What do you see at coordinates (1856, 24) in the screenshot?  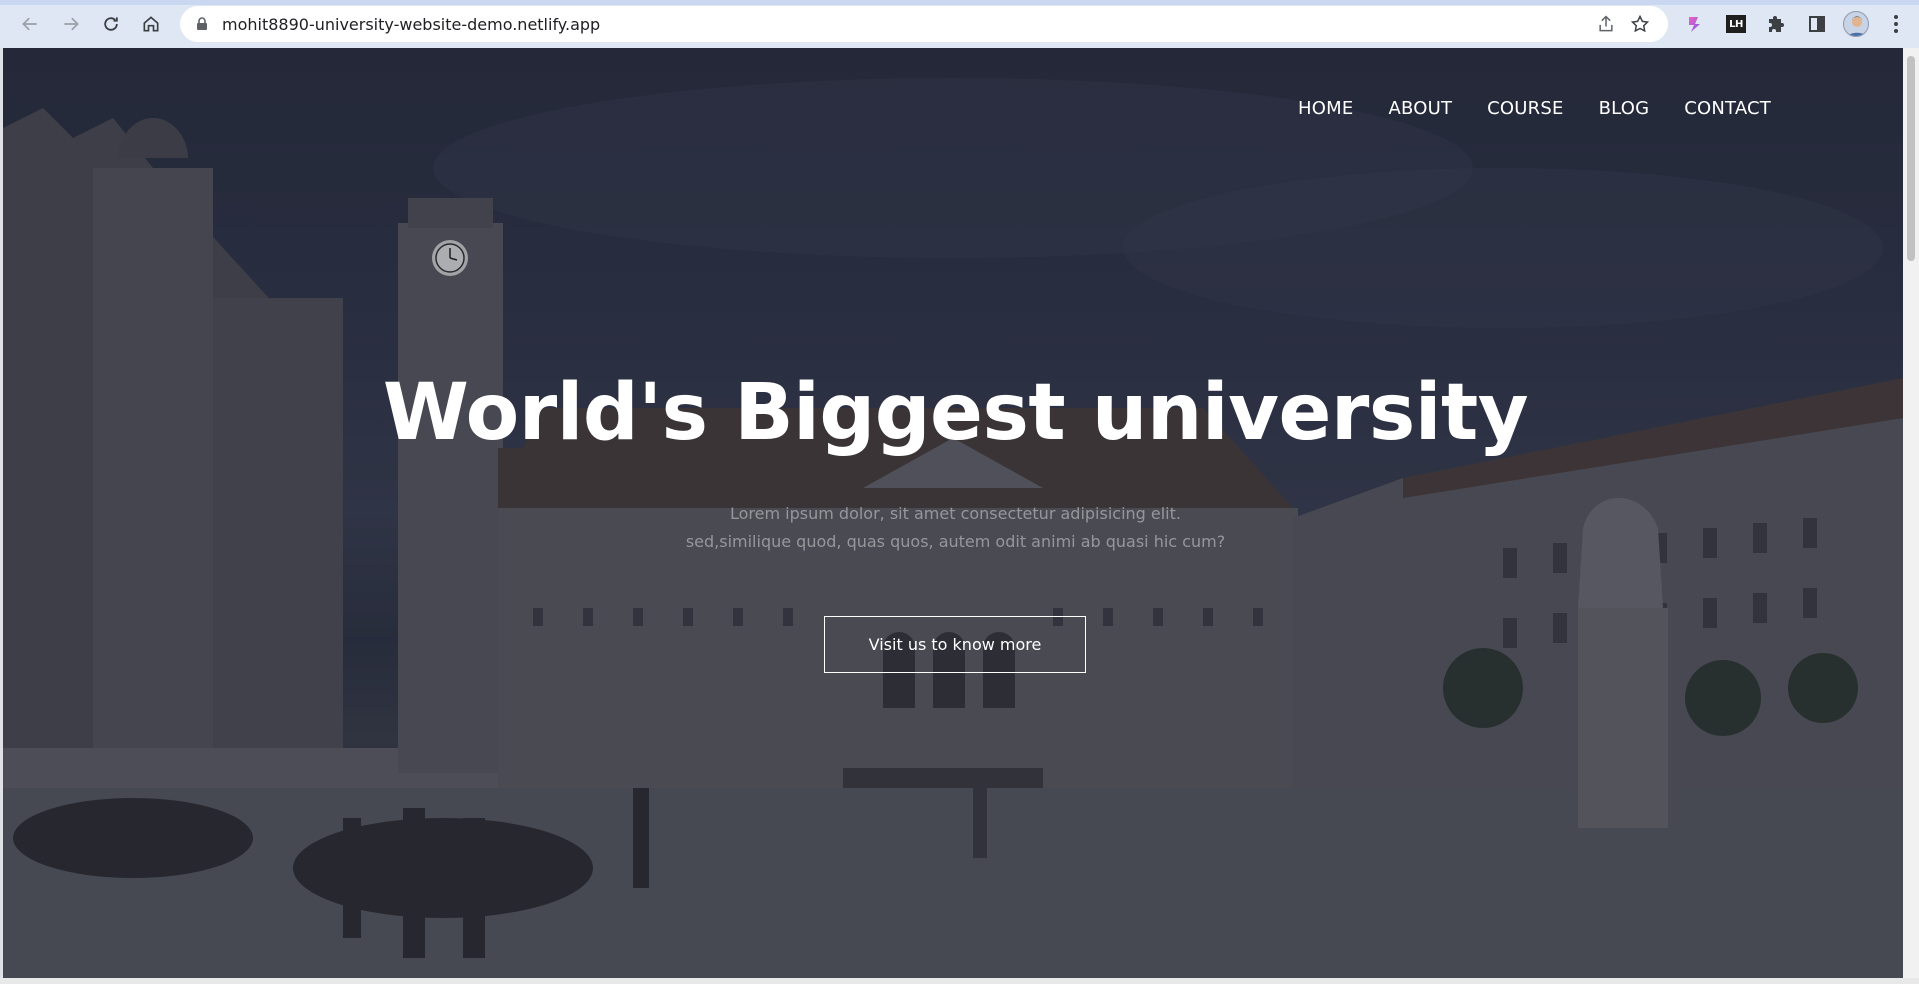 I see `avatar` at bounding box center [1856, 24].